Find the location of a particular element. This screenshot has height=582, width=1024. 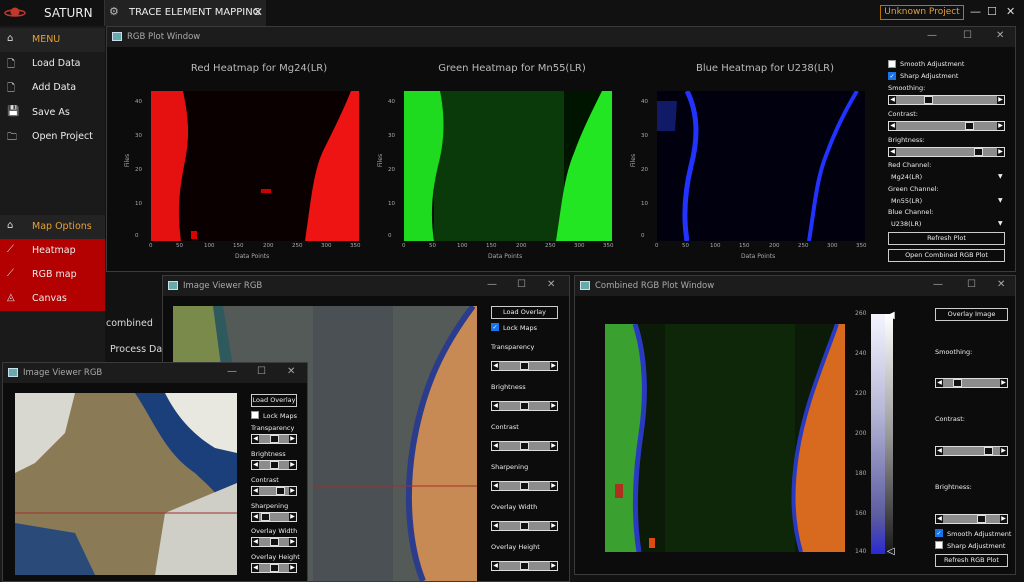

sidebar-item-rgb-map: ⟋ RGB map is located at coordinates (52, 275).